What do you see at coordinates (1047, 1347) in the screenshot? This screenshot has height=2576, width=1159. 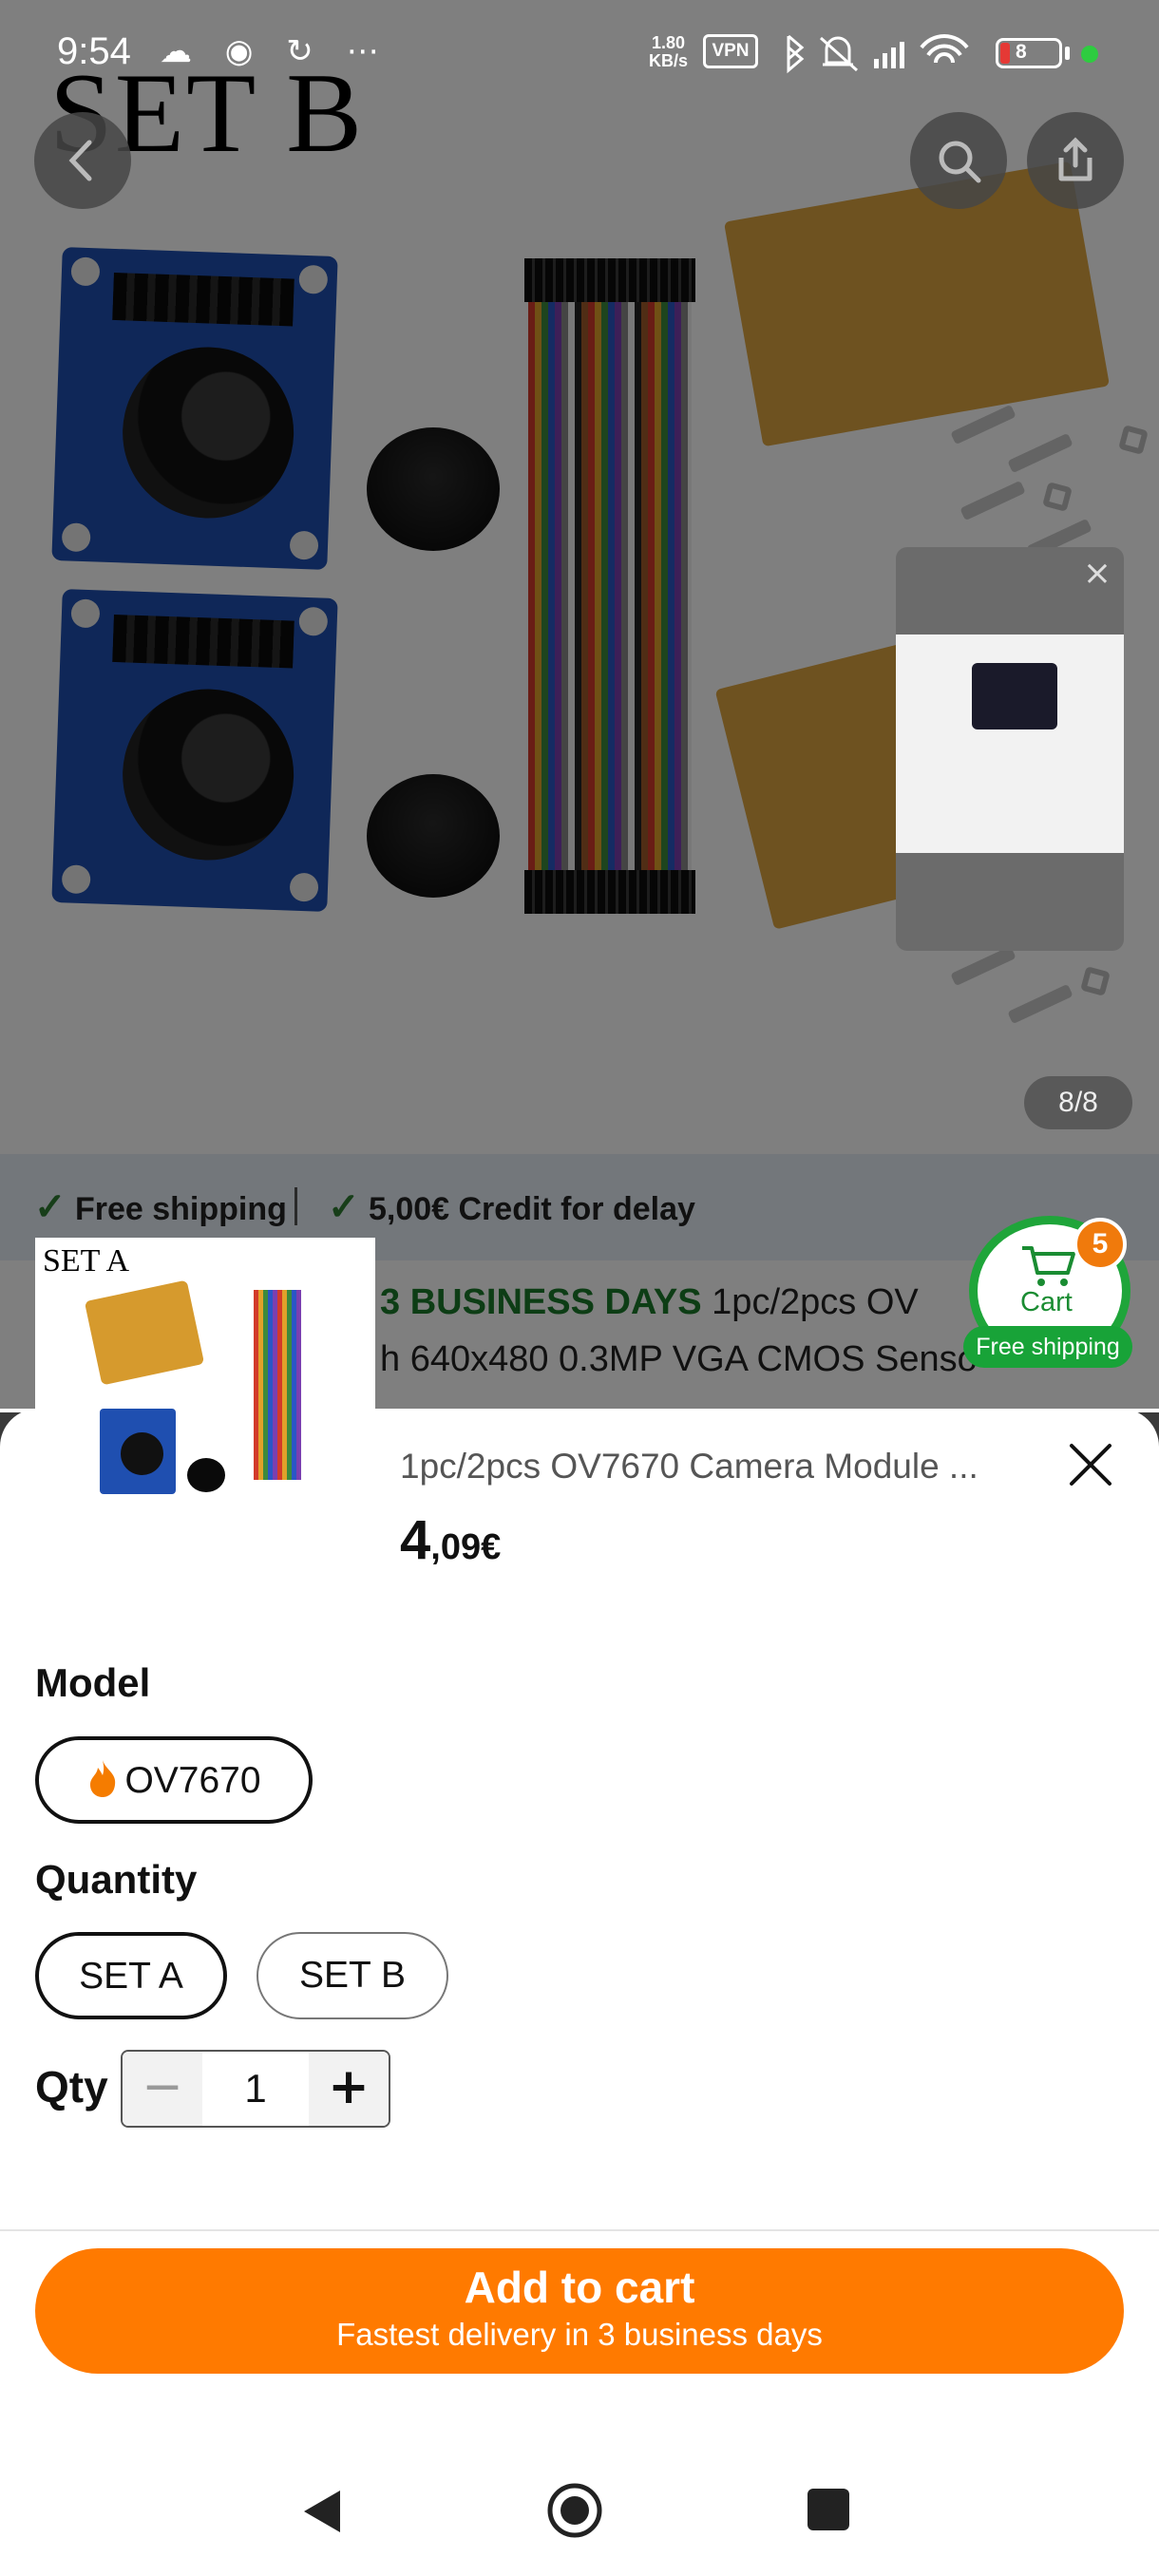 I see `cart-free-shipping-badge: Free shipping` at bounding box center [1047, 1347].